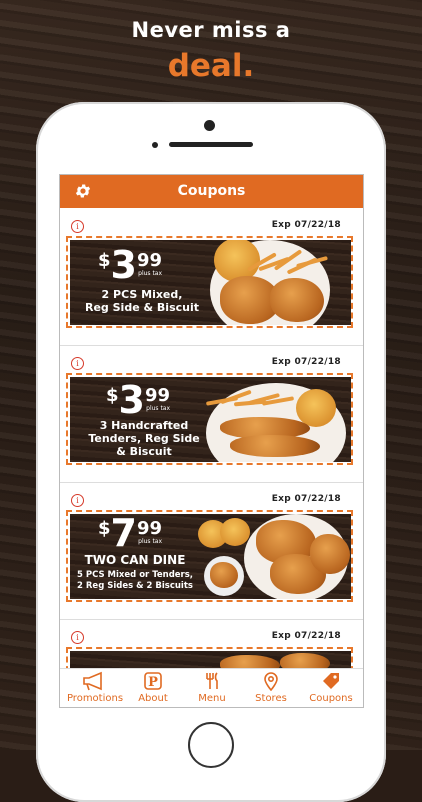 The image size is (422, 802). Describe the element at coordinates (123, 534) in the screenshot. I see `price-dollars: 7` at that location.